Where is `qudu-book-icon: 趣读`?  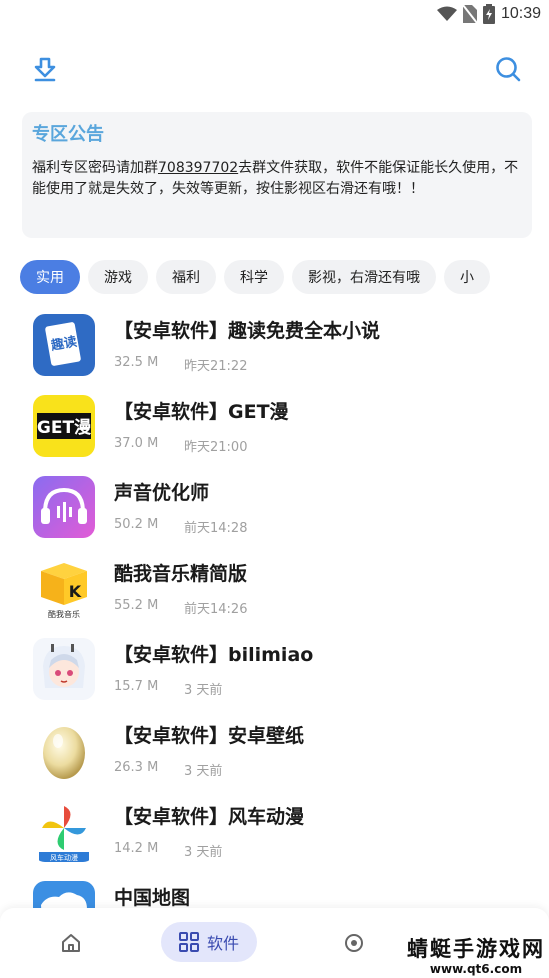 qudu-book-icon: 趣读 is located at coordinates (64, 345).